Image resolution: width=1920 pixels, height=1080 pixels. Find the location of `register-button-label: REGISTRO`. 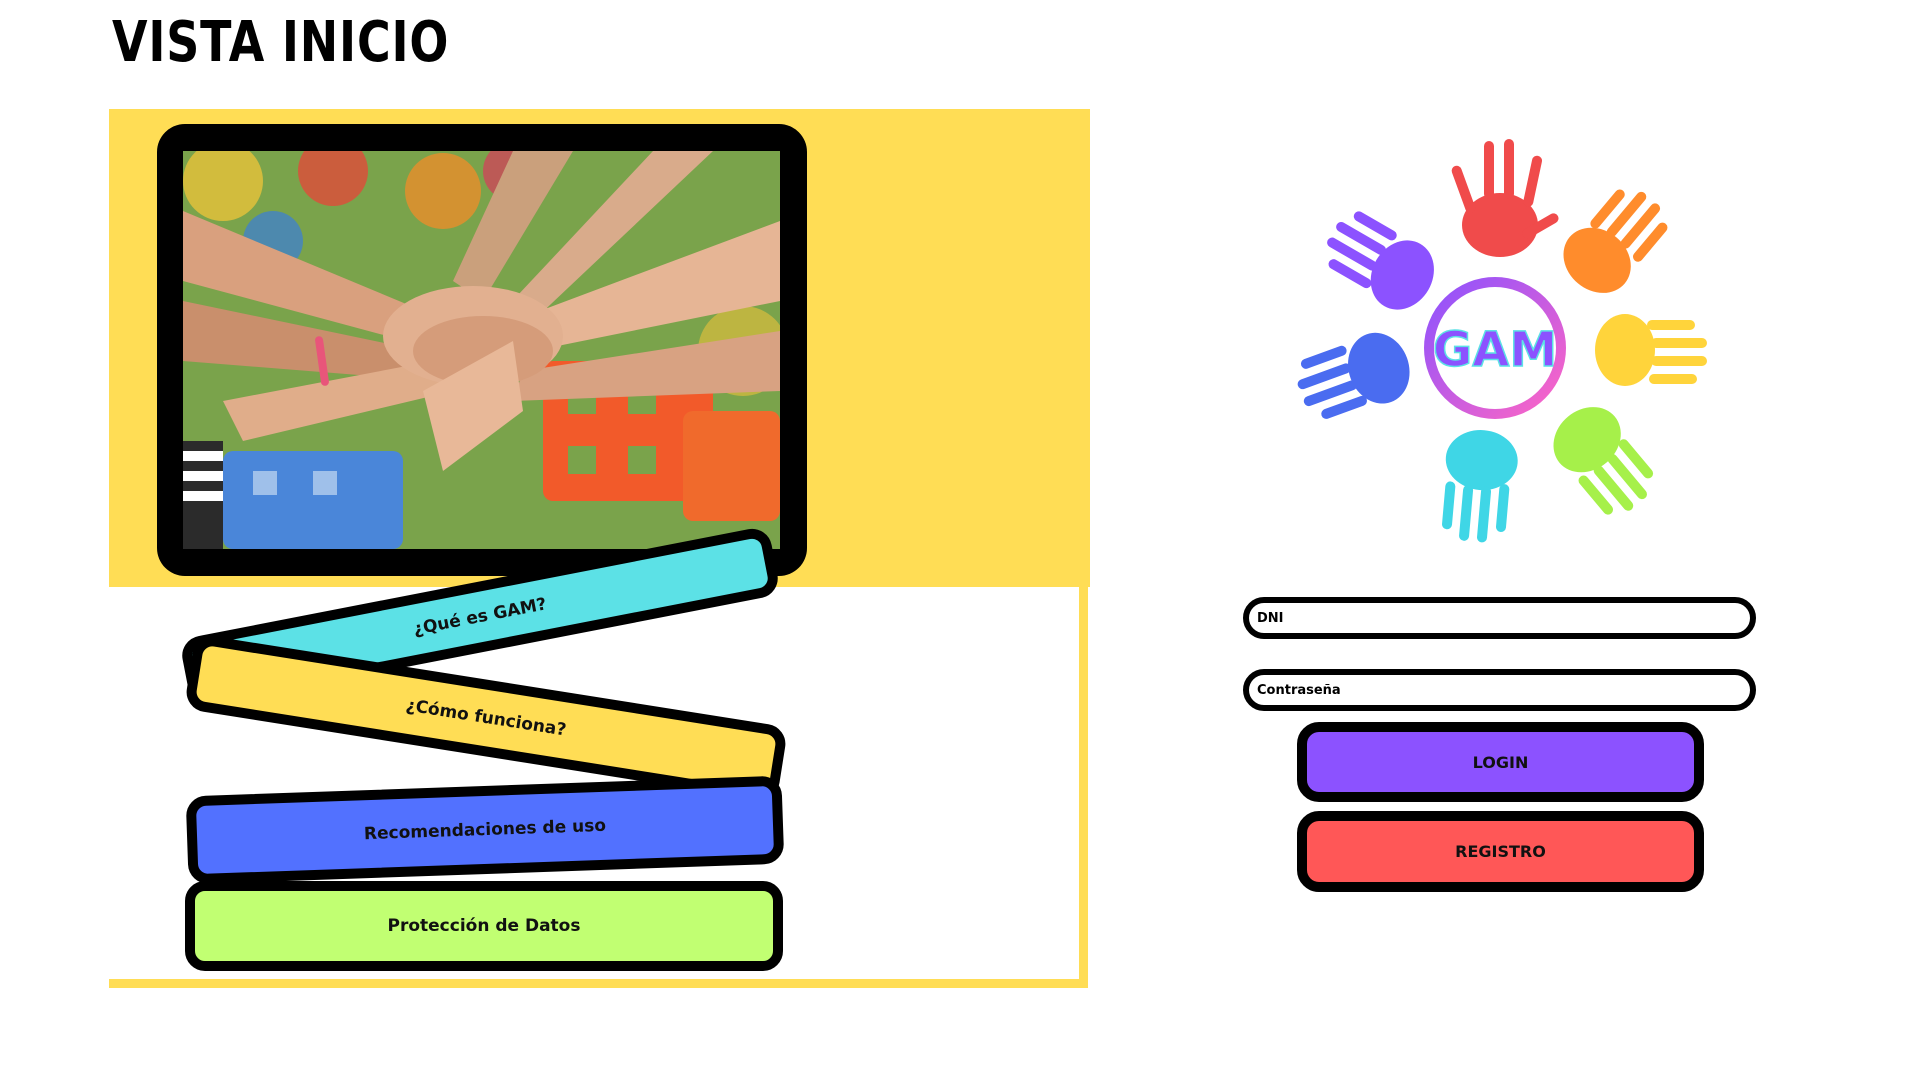

register-button-label: REGISTRO is located at coordinates (1500, 851).